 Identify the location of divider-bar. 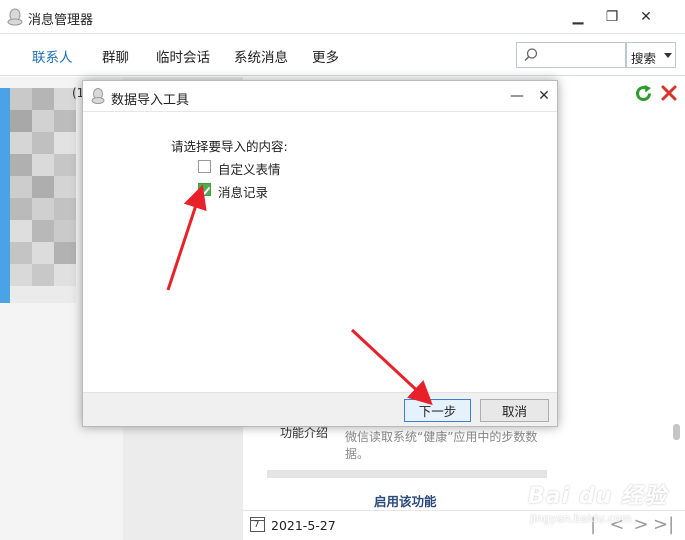
(407, 474).